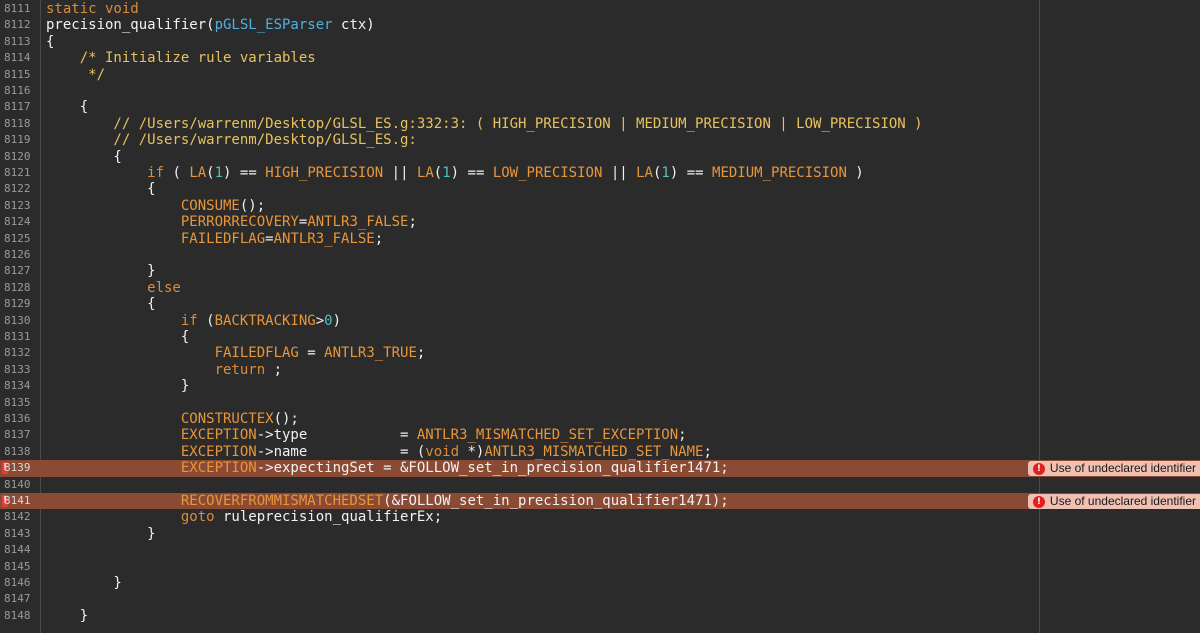  I want to click on code-line: 8128 else, so click(600, 288).